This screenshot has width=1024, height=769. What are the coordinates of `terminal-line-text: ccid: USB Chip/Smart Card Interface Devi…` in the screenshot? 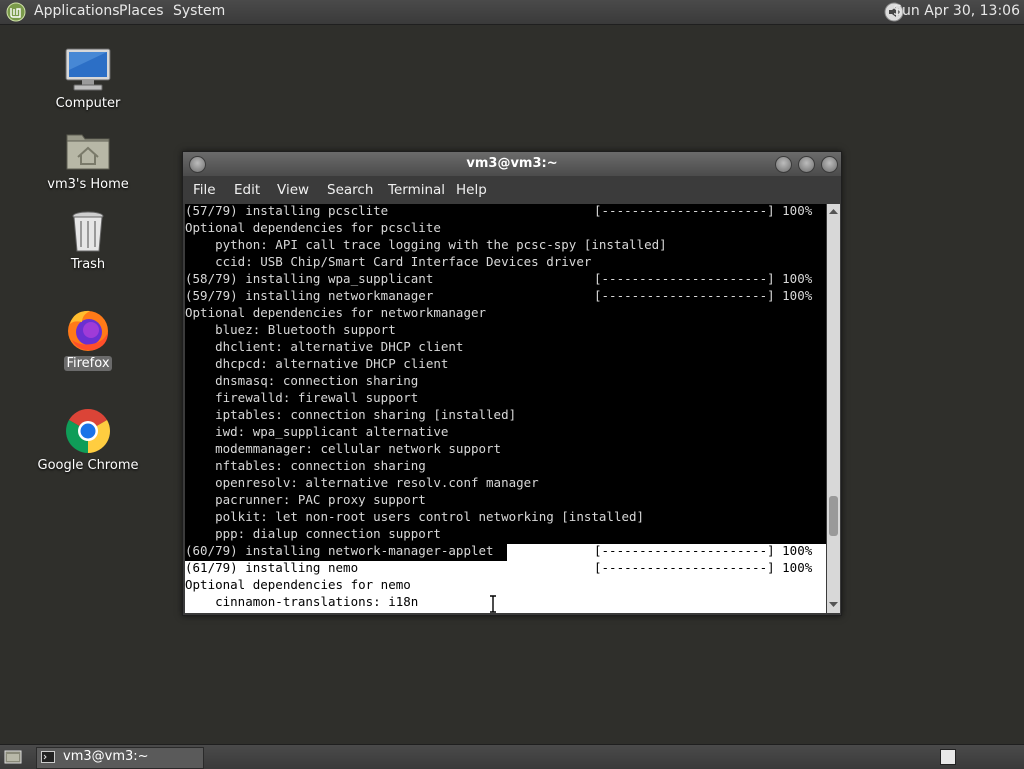 It's located at (388, 261).